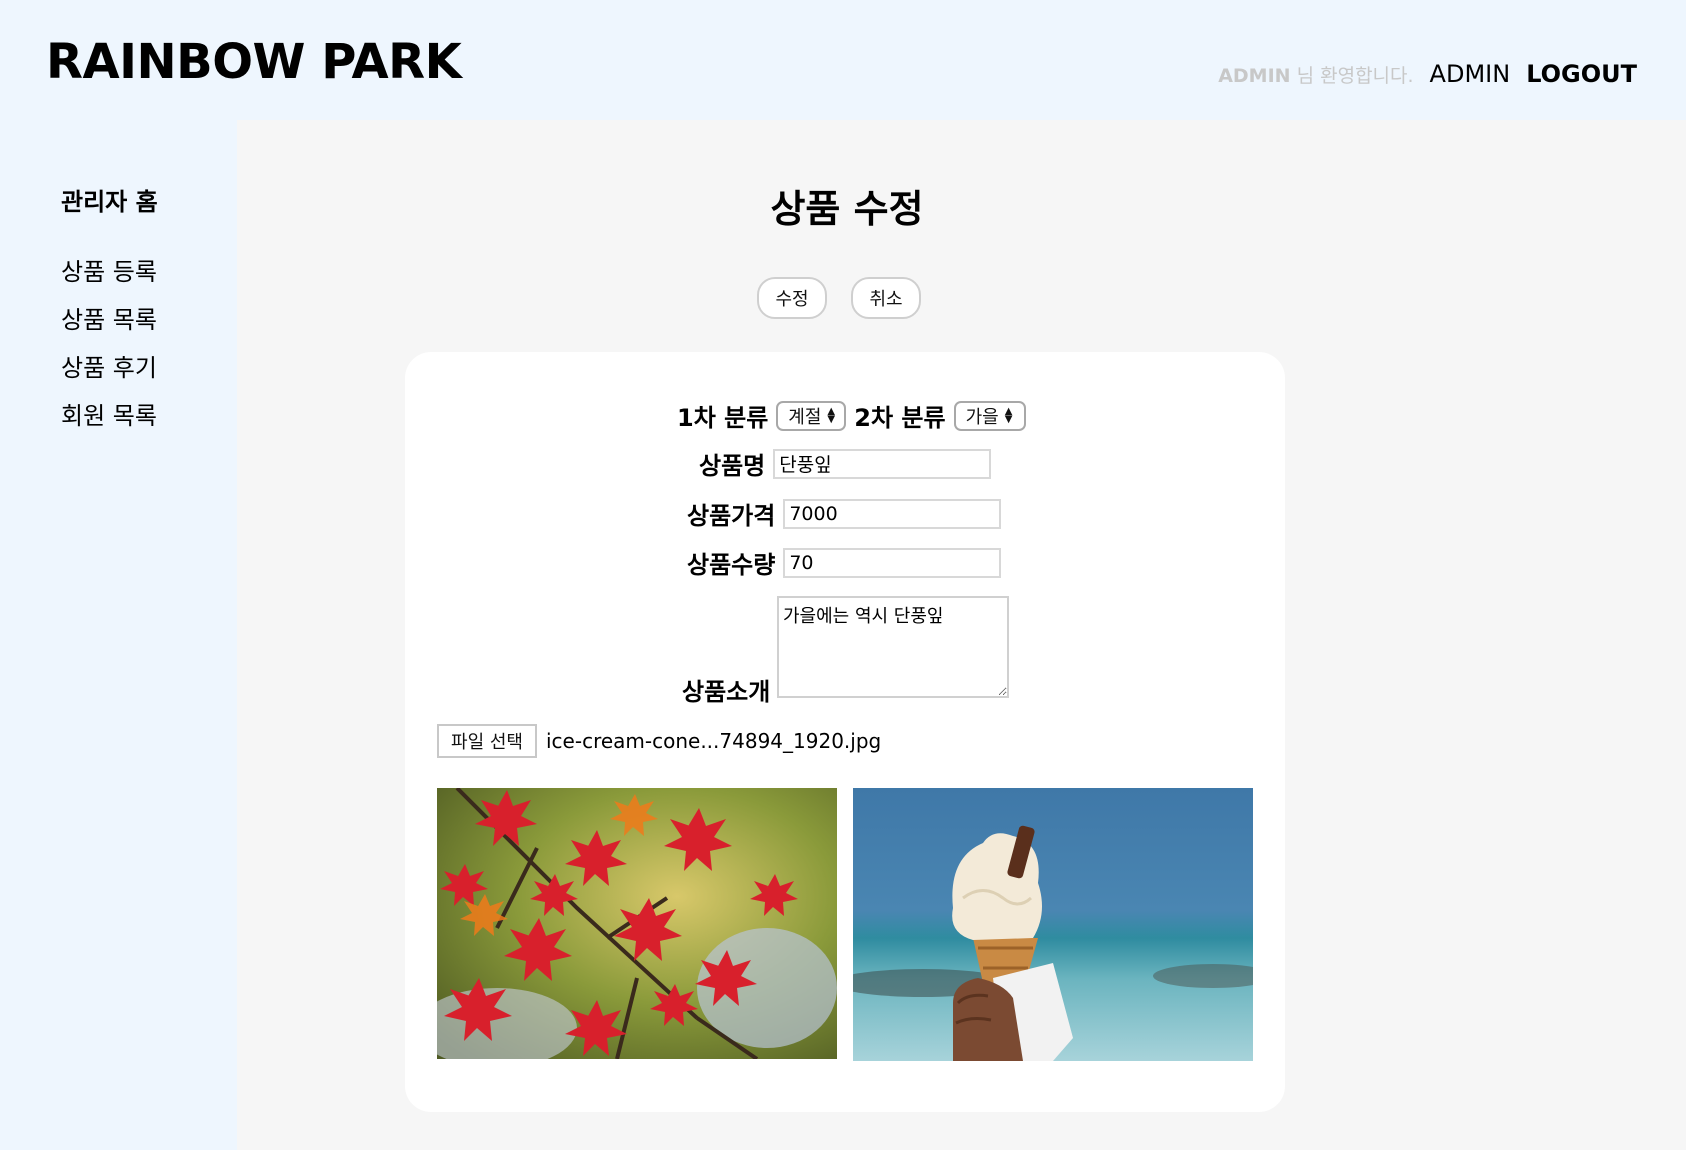 The image size is (1686, 1150). What do you see at coordinates (109, 372) in the screenshot?
I see `sidebar-item-product-reviews: 상품 후기` at bounding box center [109, 372].